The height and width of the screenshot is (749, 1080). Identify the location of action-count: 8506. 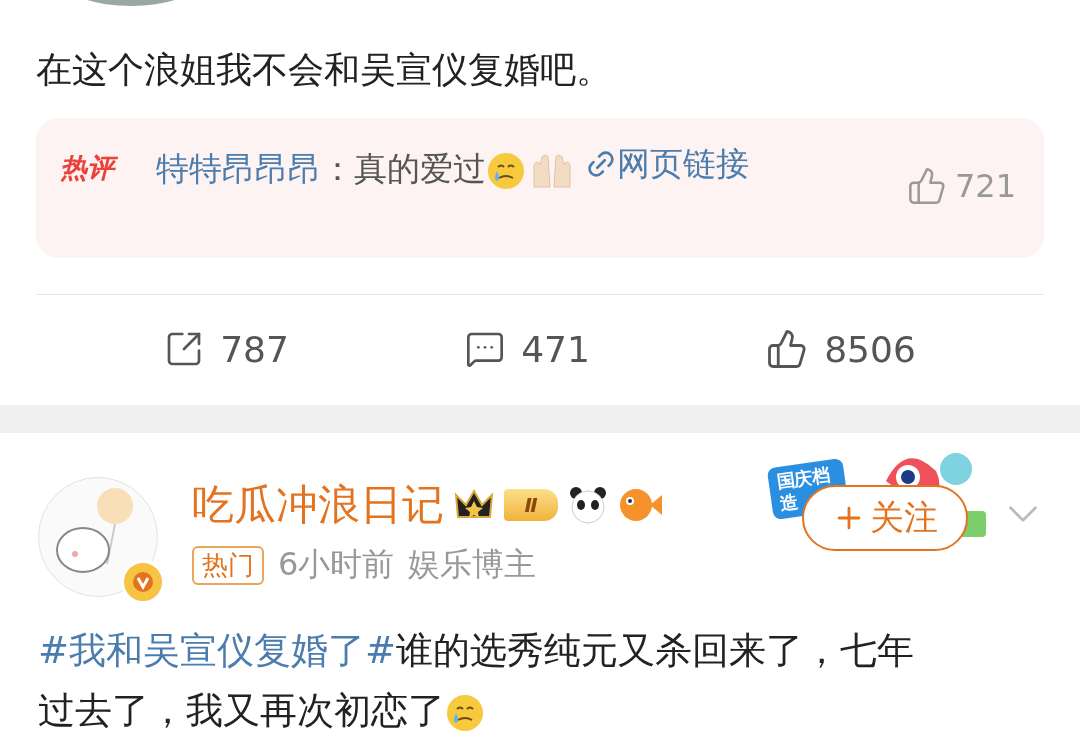
(870, 349).